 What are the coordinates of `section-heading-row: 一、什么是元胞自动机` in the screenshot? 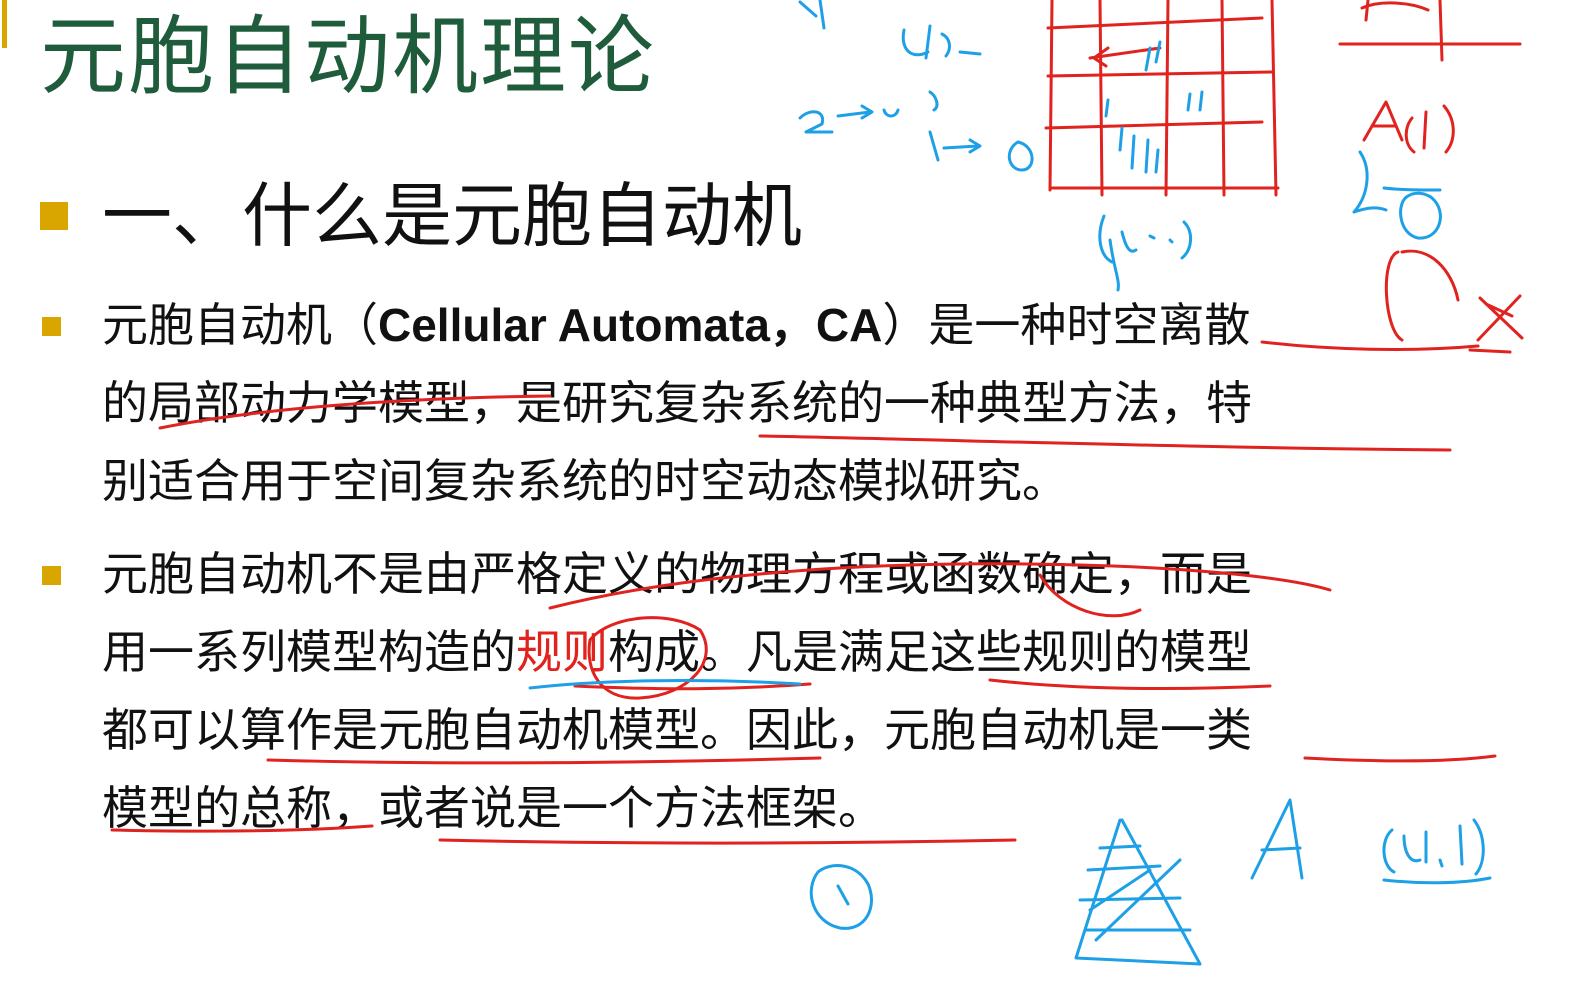 It's located at (421, 216).